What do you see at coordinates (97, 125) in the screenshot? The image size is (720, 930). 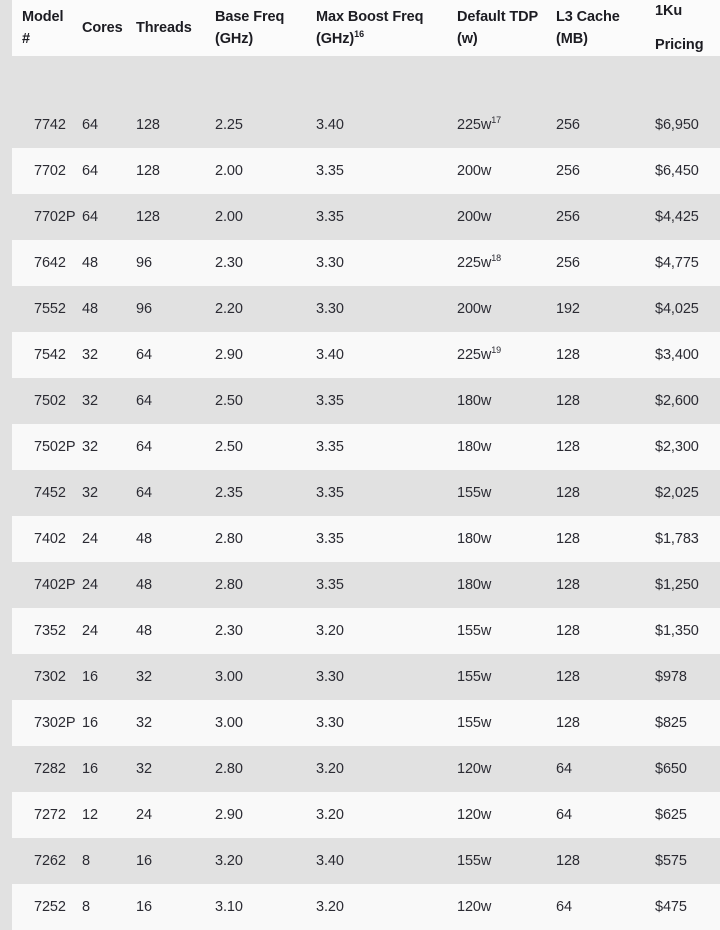 I see `cell-cores: 64` at bounding box center [97, 125].